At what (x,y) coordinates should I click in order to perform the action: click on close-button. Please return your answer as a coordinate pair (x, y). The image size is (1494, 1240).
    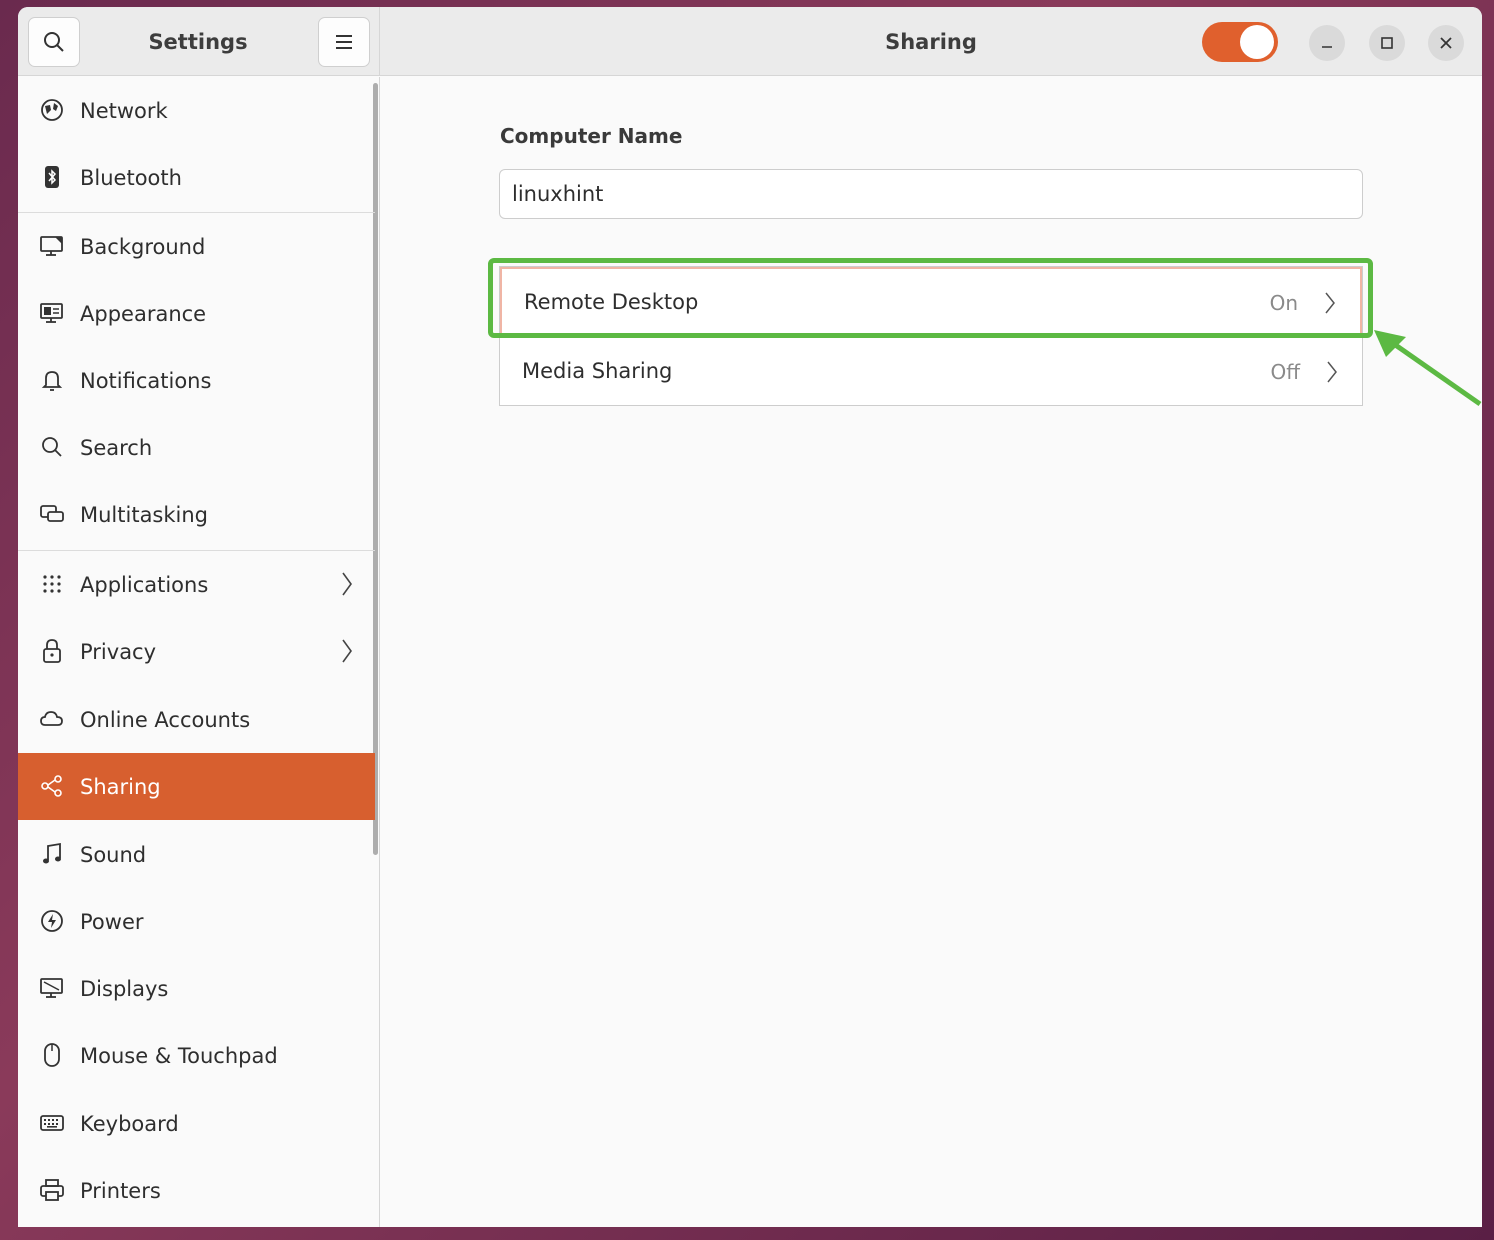
    Looking at the image, I should click on (1446, 43).